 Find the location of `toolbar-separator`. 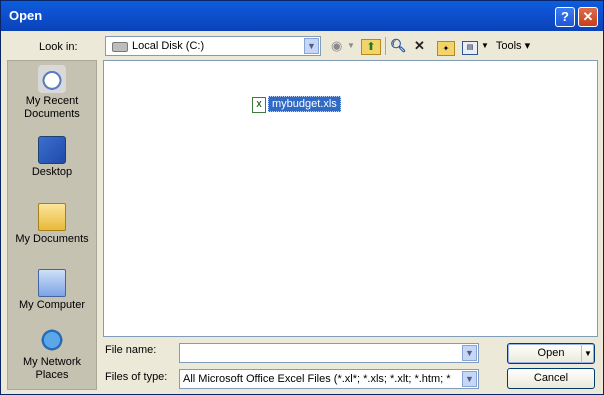

toolbar-separator is located at coordinates (385, 46).